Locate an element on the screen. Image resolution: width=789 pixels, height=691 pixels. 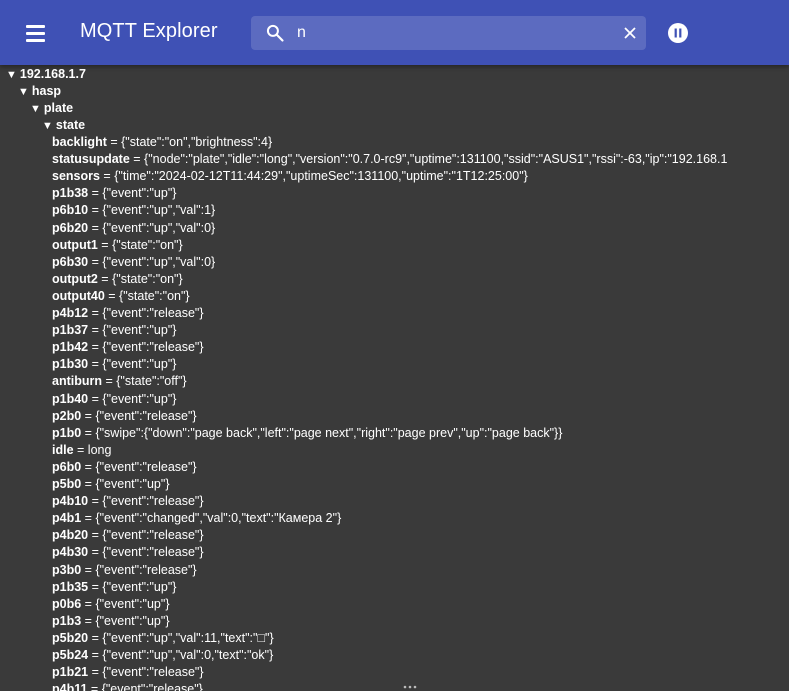
tree-node-row: p4b12 = {"event":"release"} is located at coordinates (128, 313).